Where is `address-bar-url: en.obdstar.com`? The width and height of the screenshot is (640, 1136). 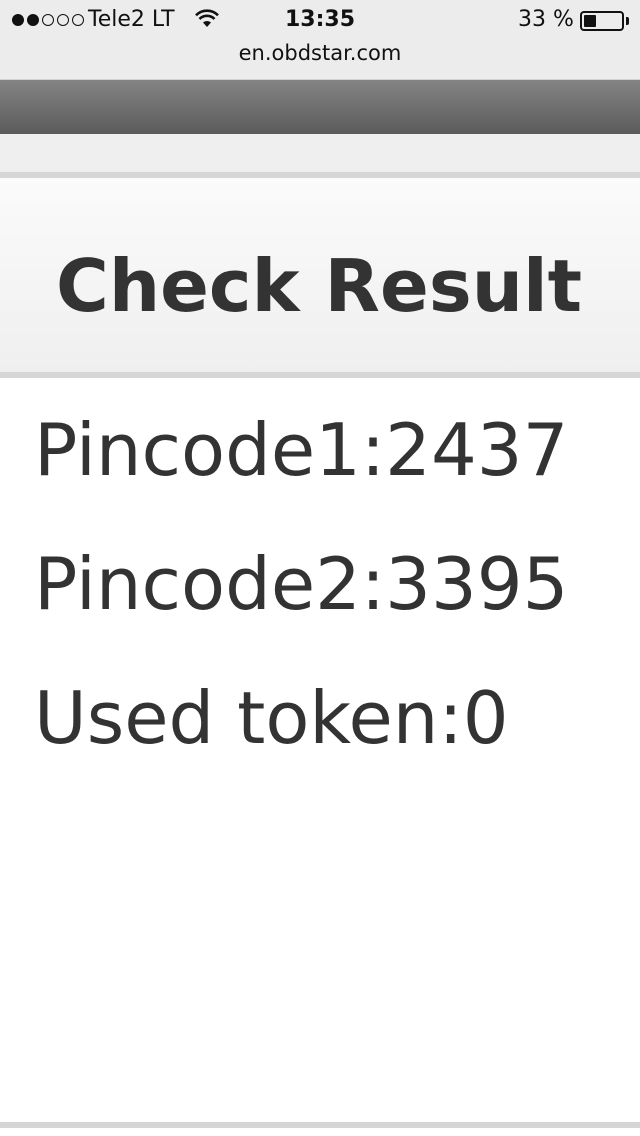 address-bar-url: en.obdstar.com is located at coordinates (320, 53).